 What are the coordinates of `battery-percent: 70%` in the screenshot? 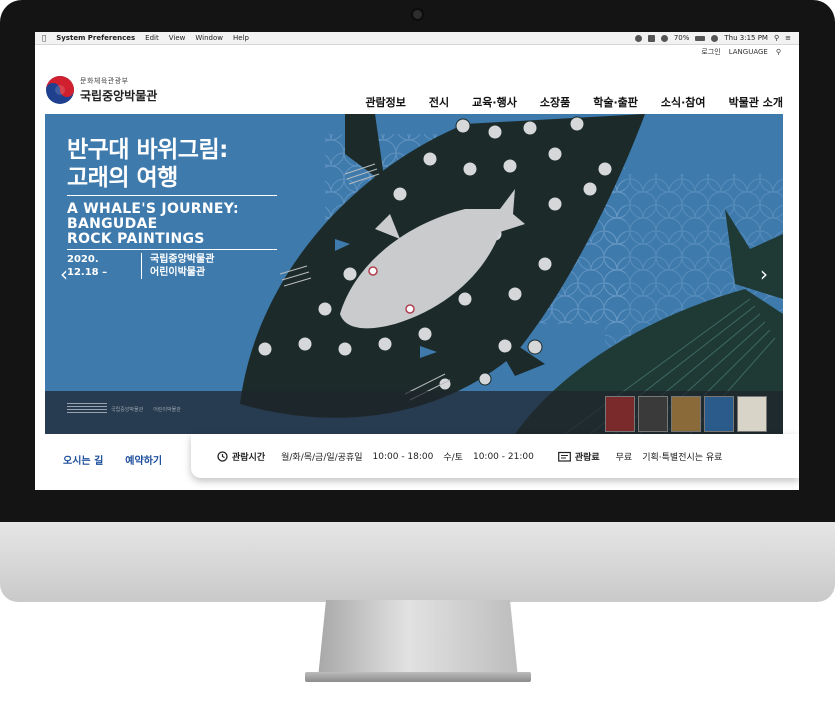 It's located at (682, 38).